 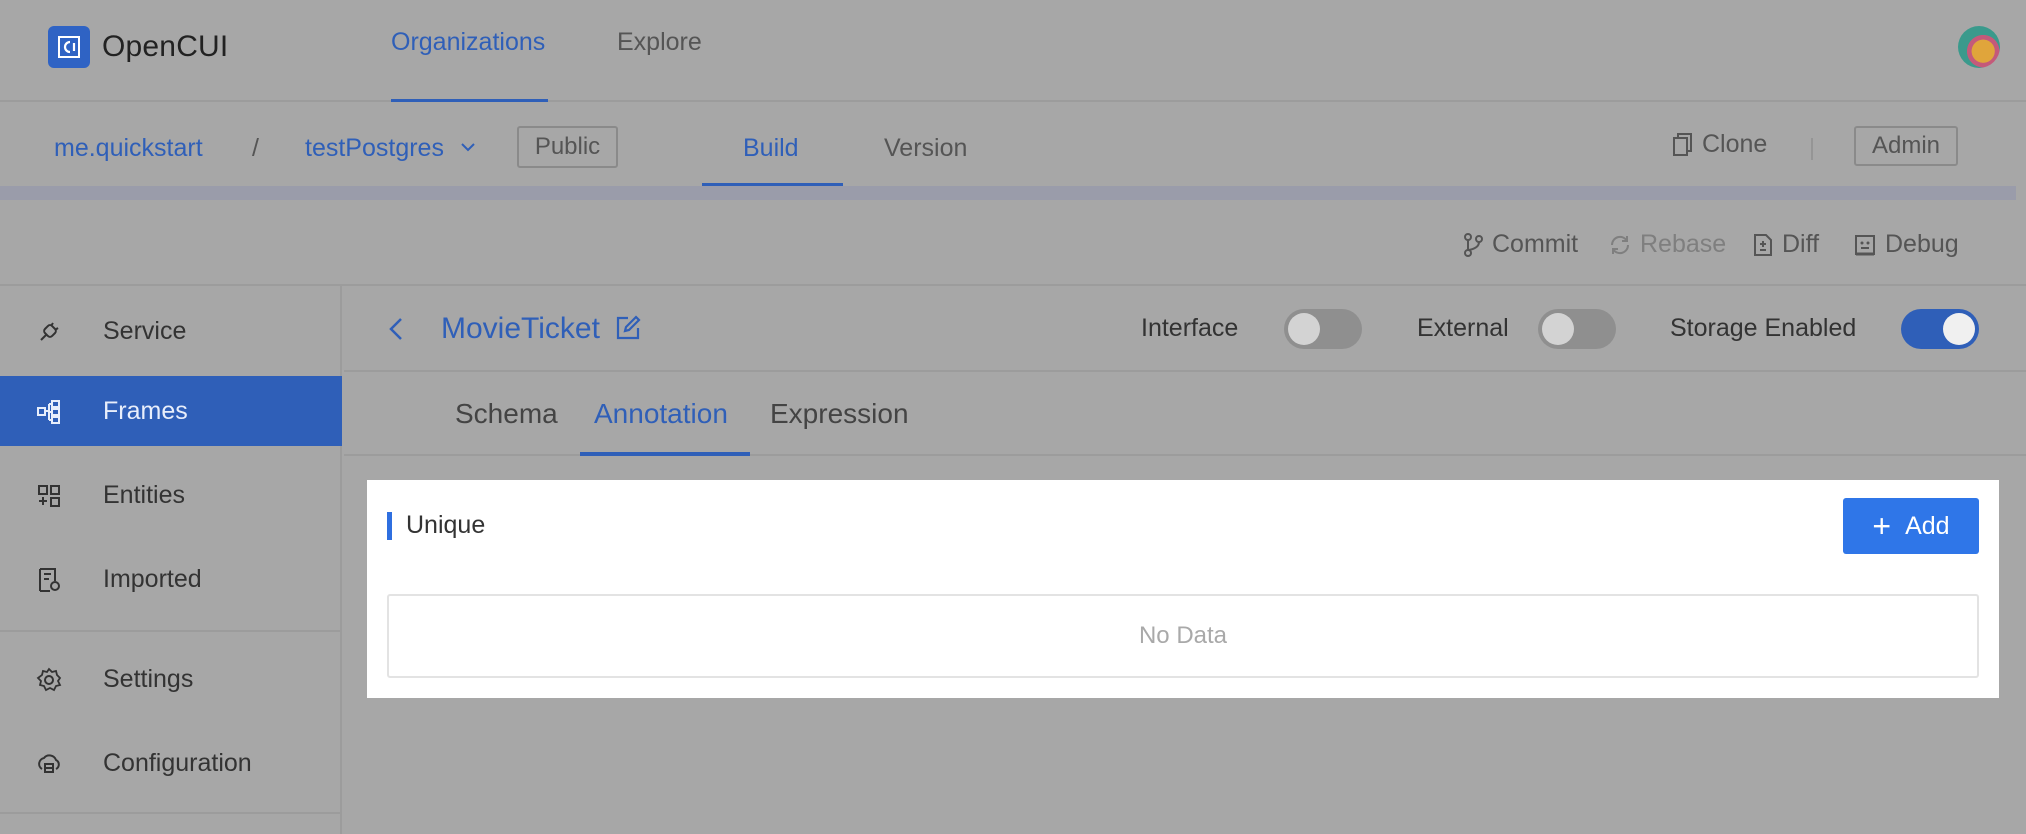 I want to click on rebase-button: Rebase, so click(x=1667, y=244).